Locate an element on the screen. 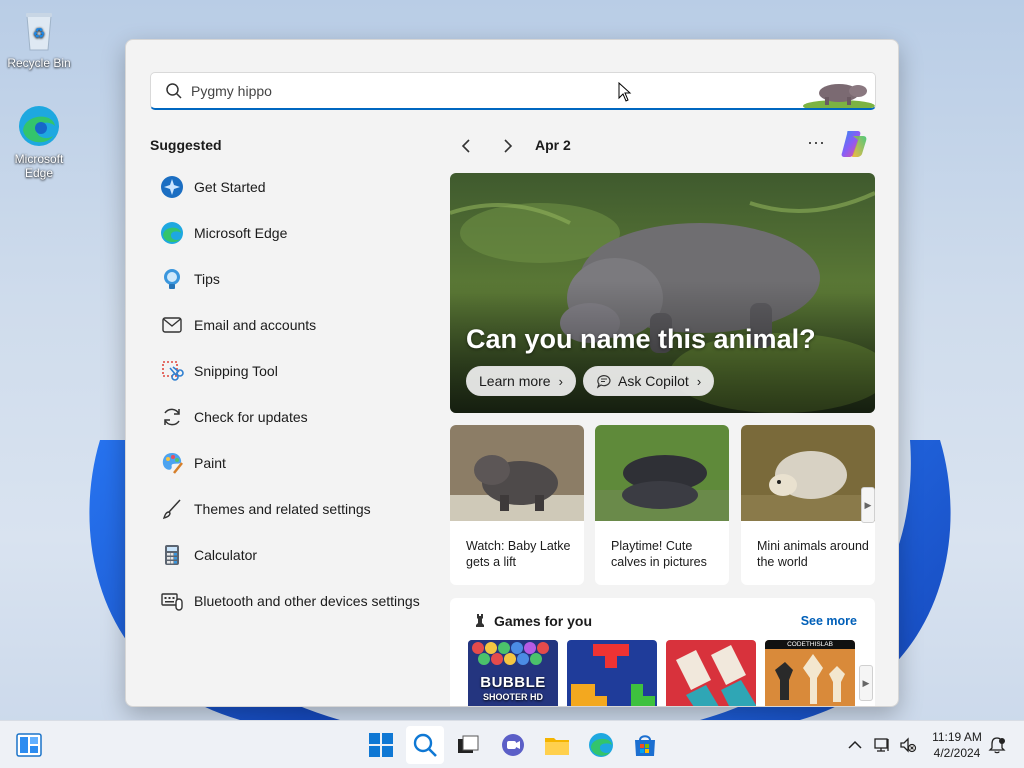 The width and height of the screenshot is (1024, 768). hero-title: Can you name this animal? is located at coordinates (641, 339).